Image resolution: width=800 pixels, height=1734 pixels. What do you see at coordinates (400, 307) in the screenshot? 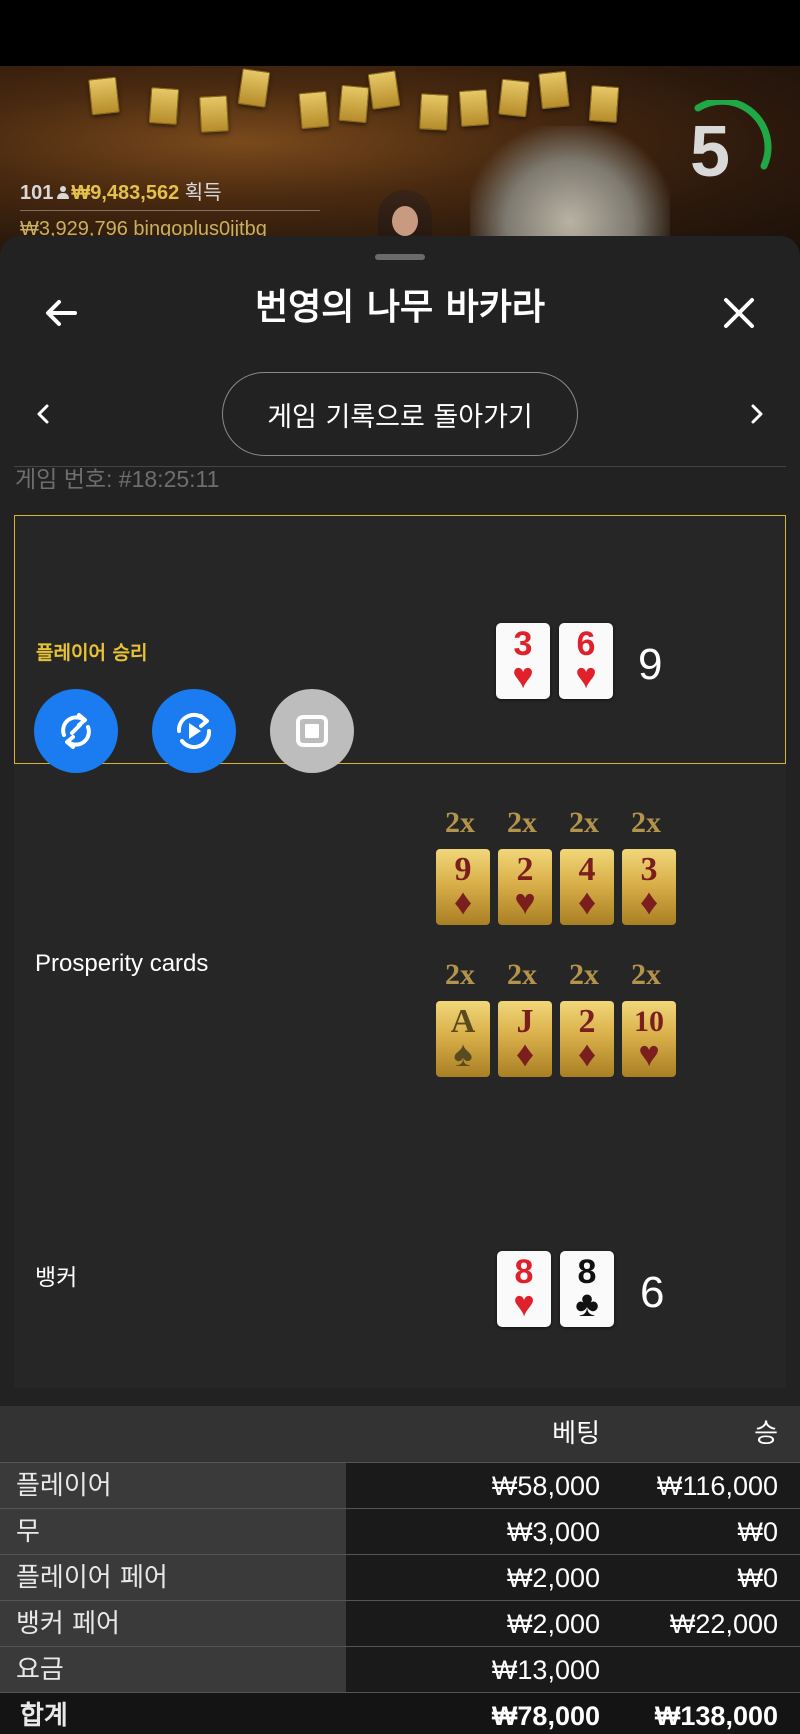
I see `page-title: 번영의 나무 바카라` at bounding box center [400, 307].